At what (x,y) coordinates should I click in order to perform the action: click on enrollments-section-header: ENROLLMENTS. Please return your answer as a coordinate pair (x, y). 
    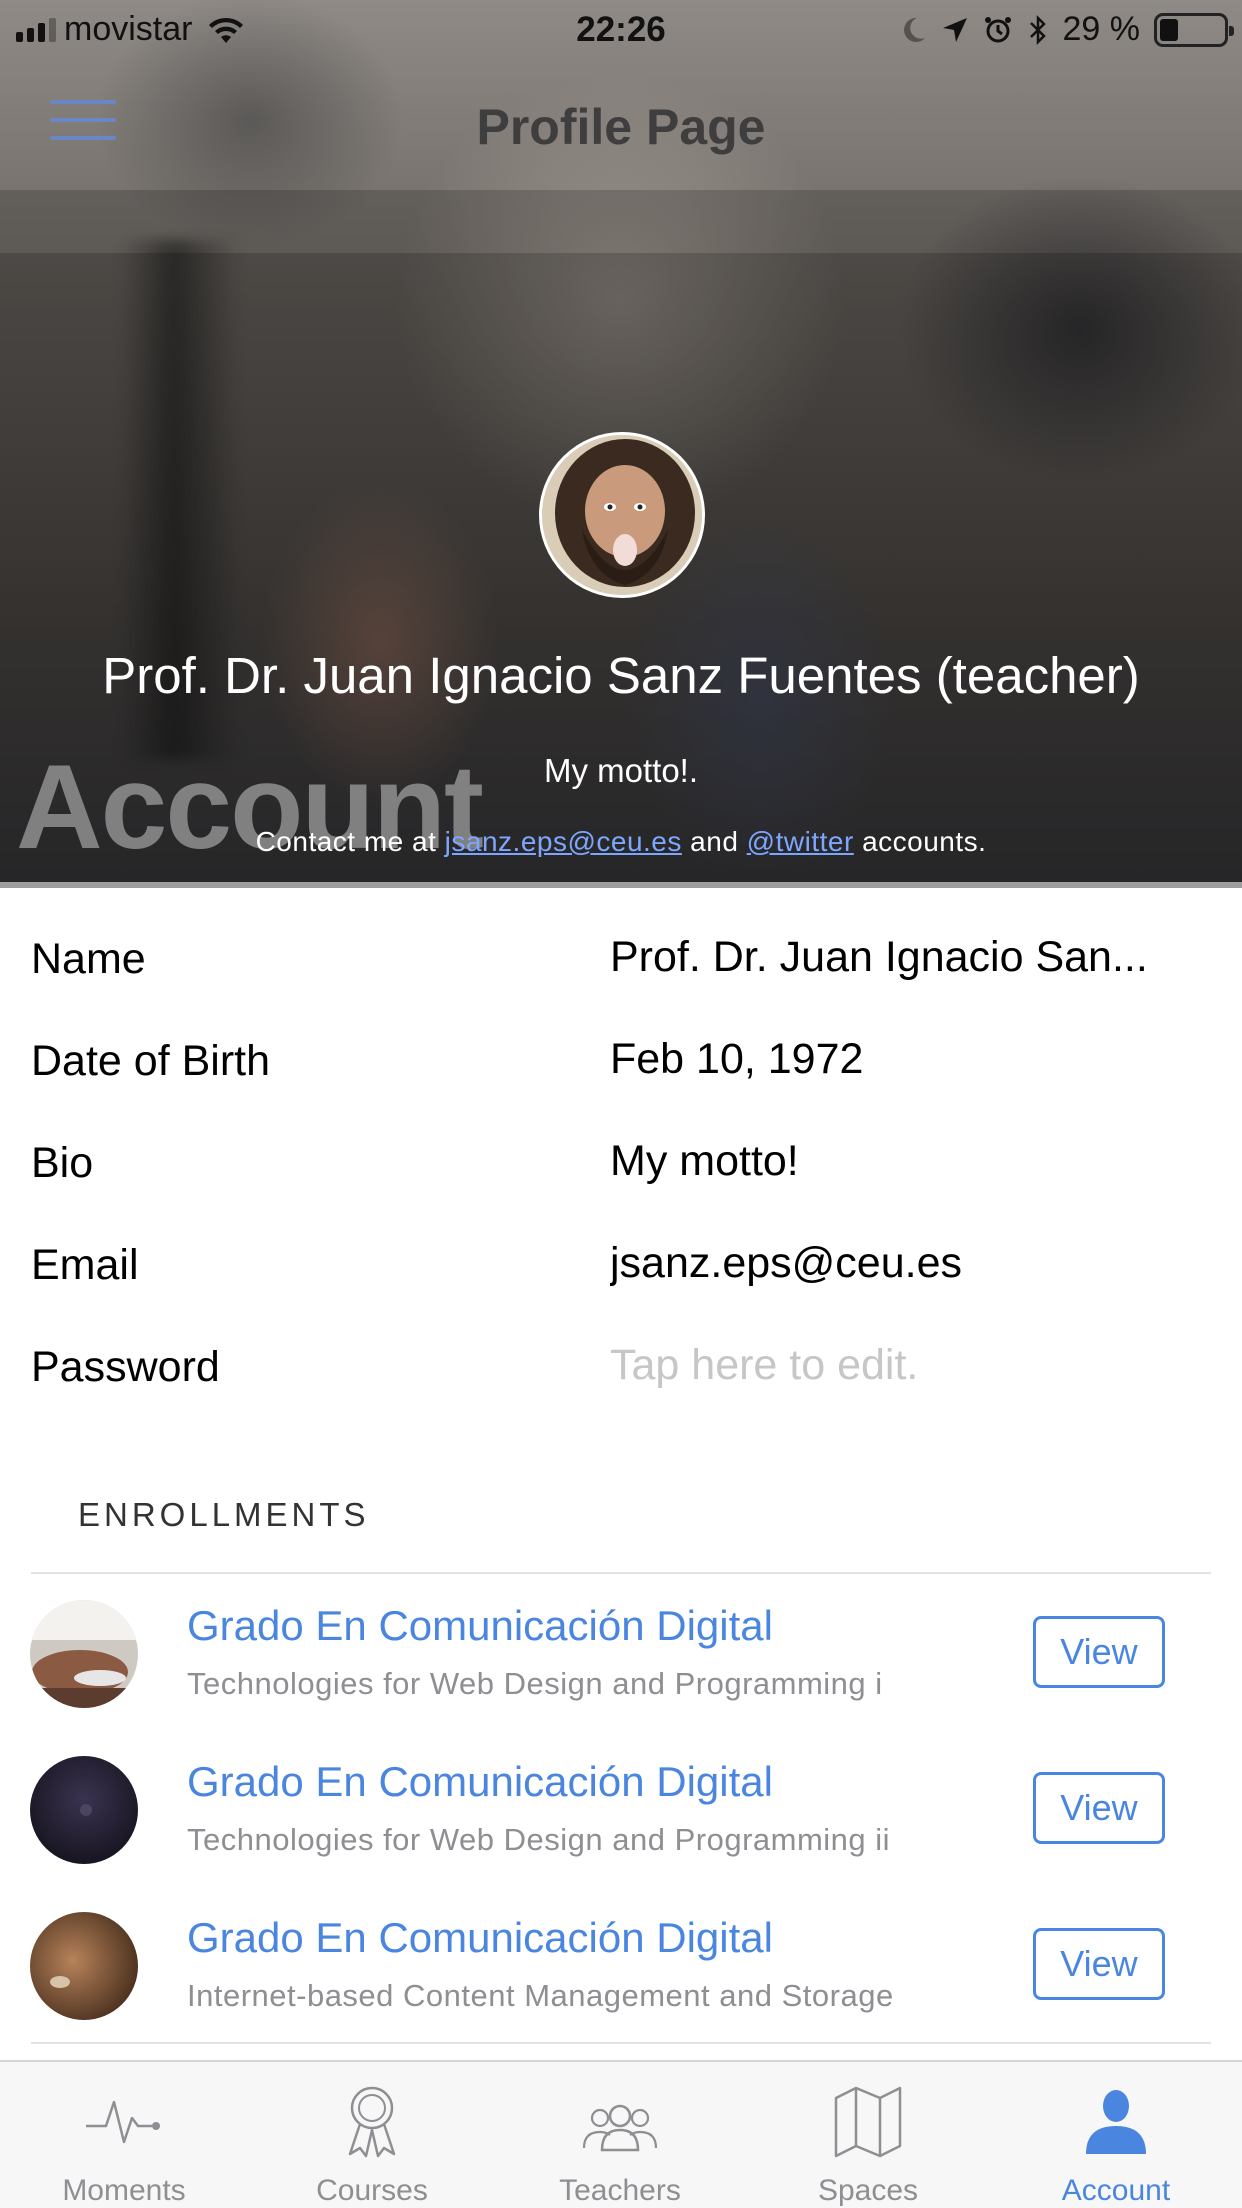
    Looking at the image, I should click on (224, 1514).